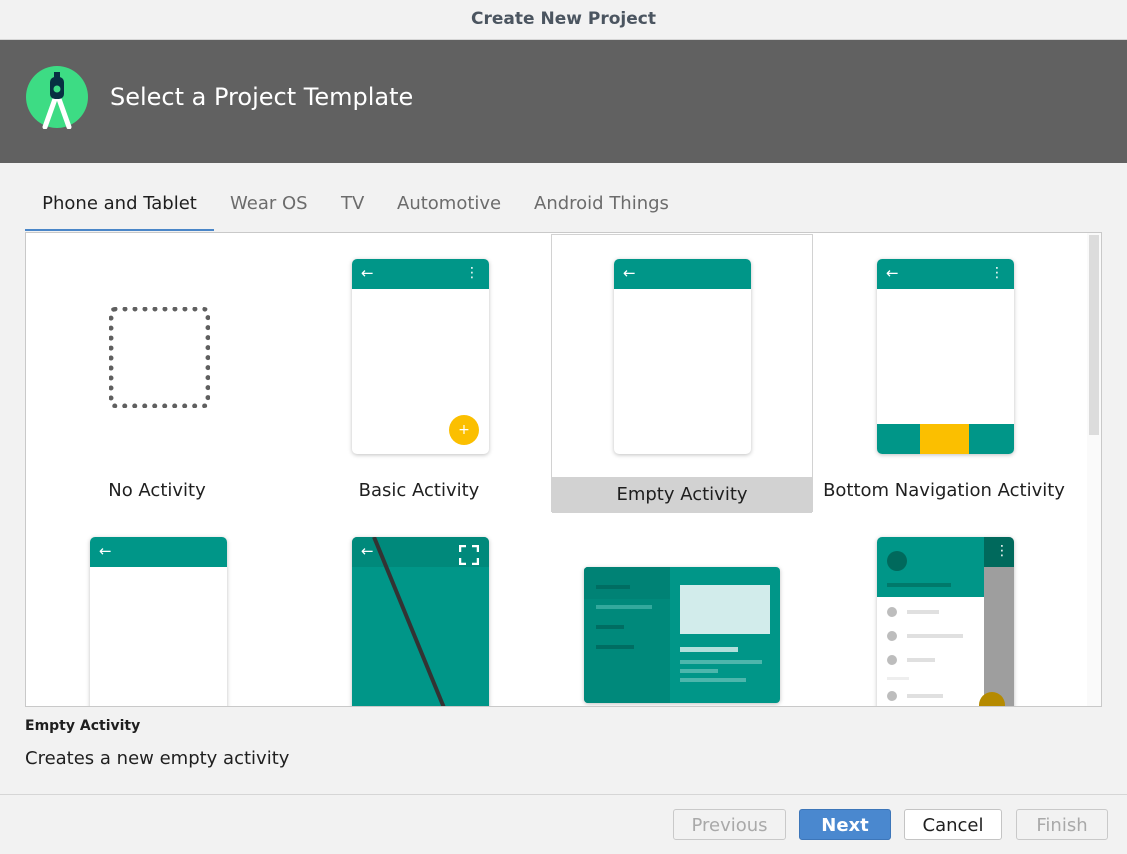 The image size is (1127, 854). Describe the element at coordinates (627, 583) in the screenshot. I see `master-pane-header` at that location.